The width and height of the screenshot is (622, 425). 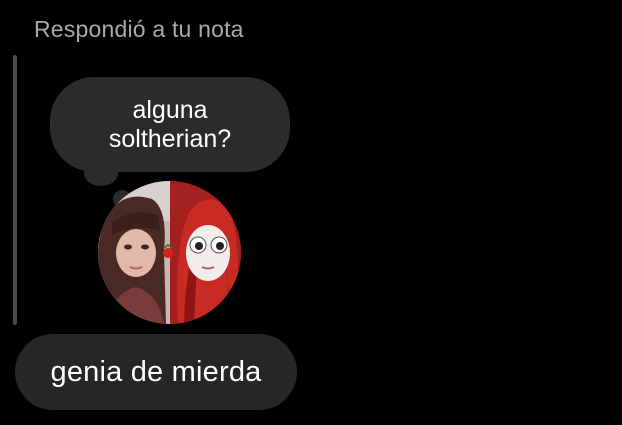 What do you see at coordinates (101, 173) in the screenshot?
I see `thought-bubble-dot-large` at bounding box center [101, 173].